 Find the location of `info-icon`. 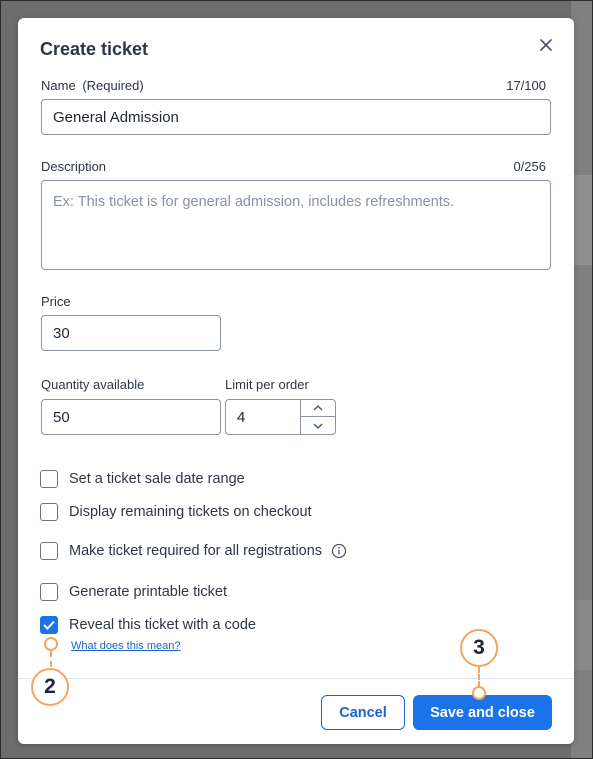

info-icon is located at coordinates (339, 551).